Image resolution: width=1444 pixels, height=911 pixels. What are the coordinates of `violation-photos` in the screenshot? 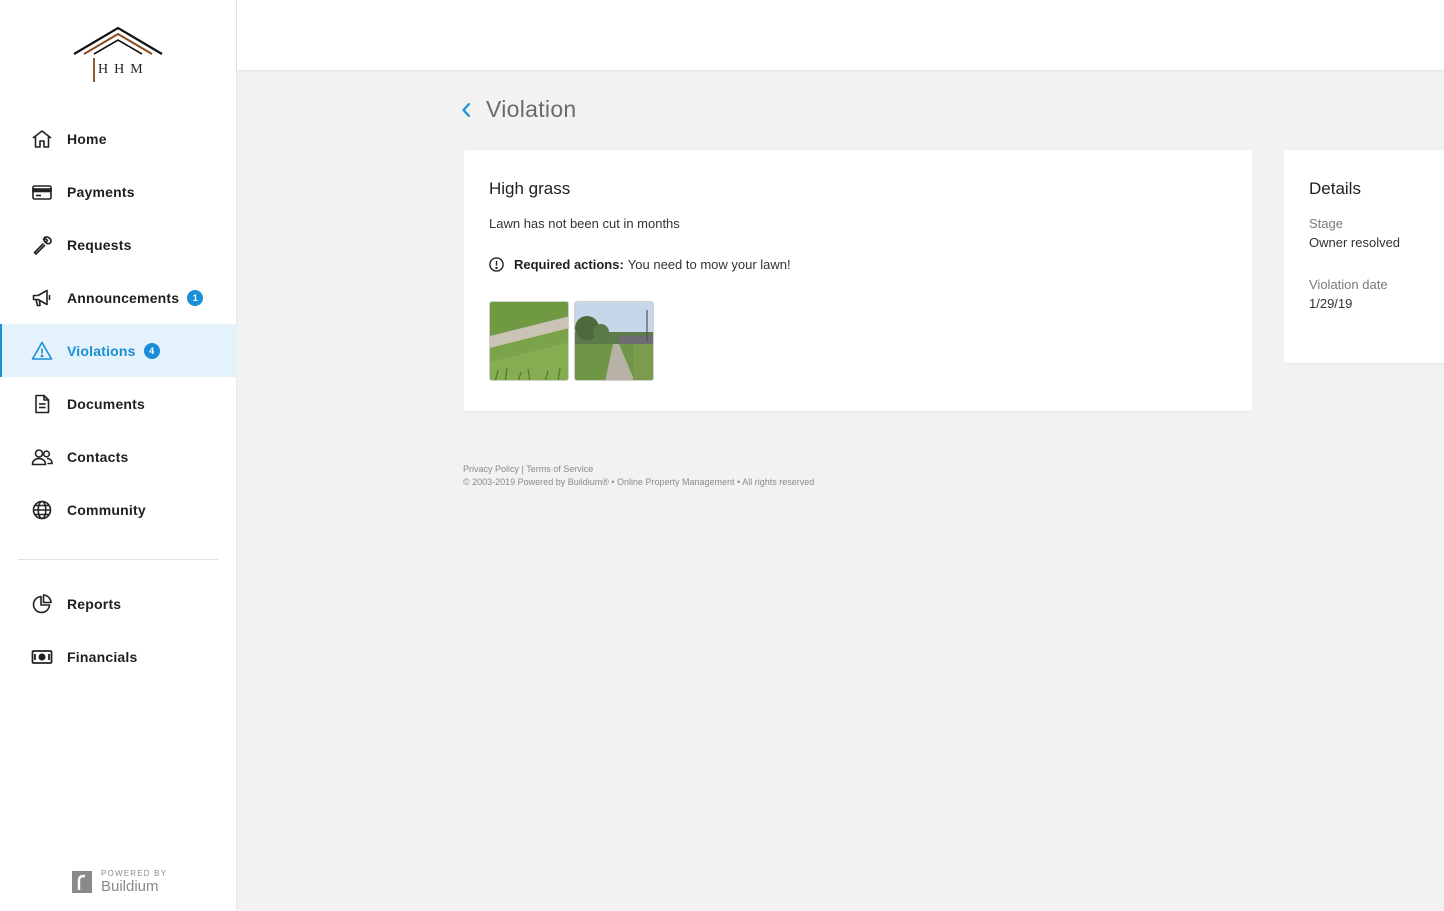 It's located at (574, 341).